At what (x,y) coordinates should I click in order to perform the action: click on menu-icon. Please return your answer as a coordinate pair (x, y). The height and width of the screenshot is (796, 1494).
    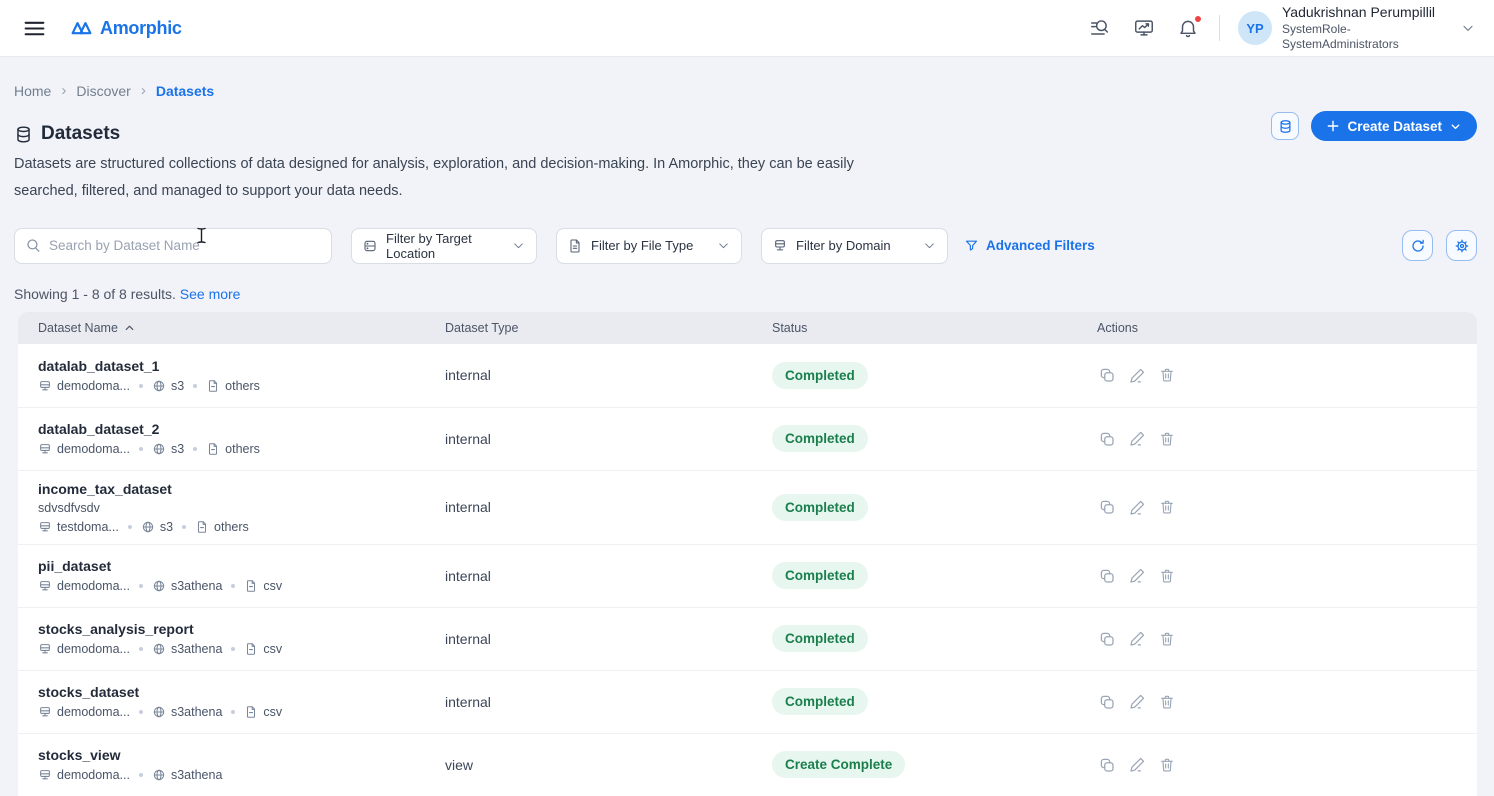
    Looking at the image, I should click on (34, 28).